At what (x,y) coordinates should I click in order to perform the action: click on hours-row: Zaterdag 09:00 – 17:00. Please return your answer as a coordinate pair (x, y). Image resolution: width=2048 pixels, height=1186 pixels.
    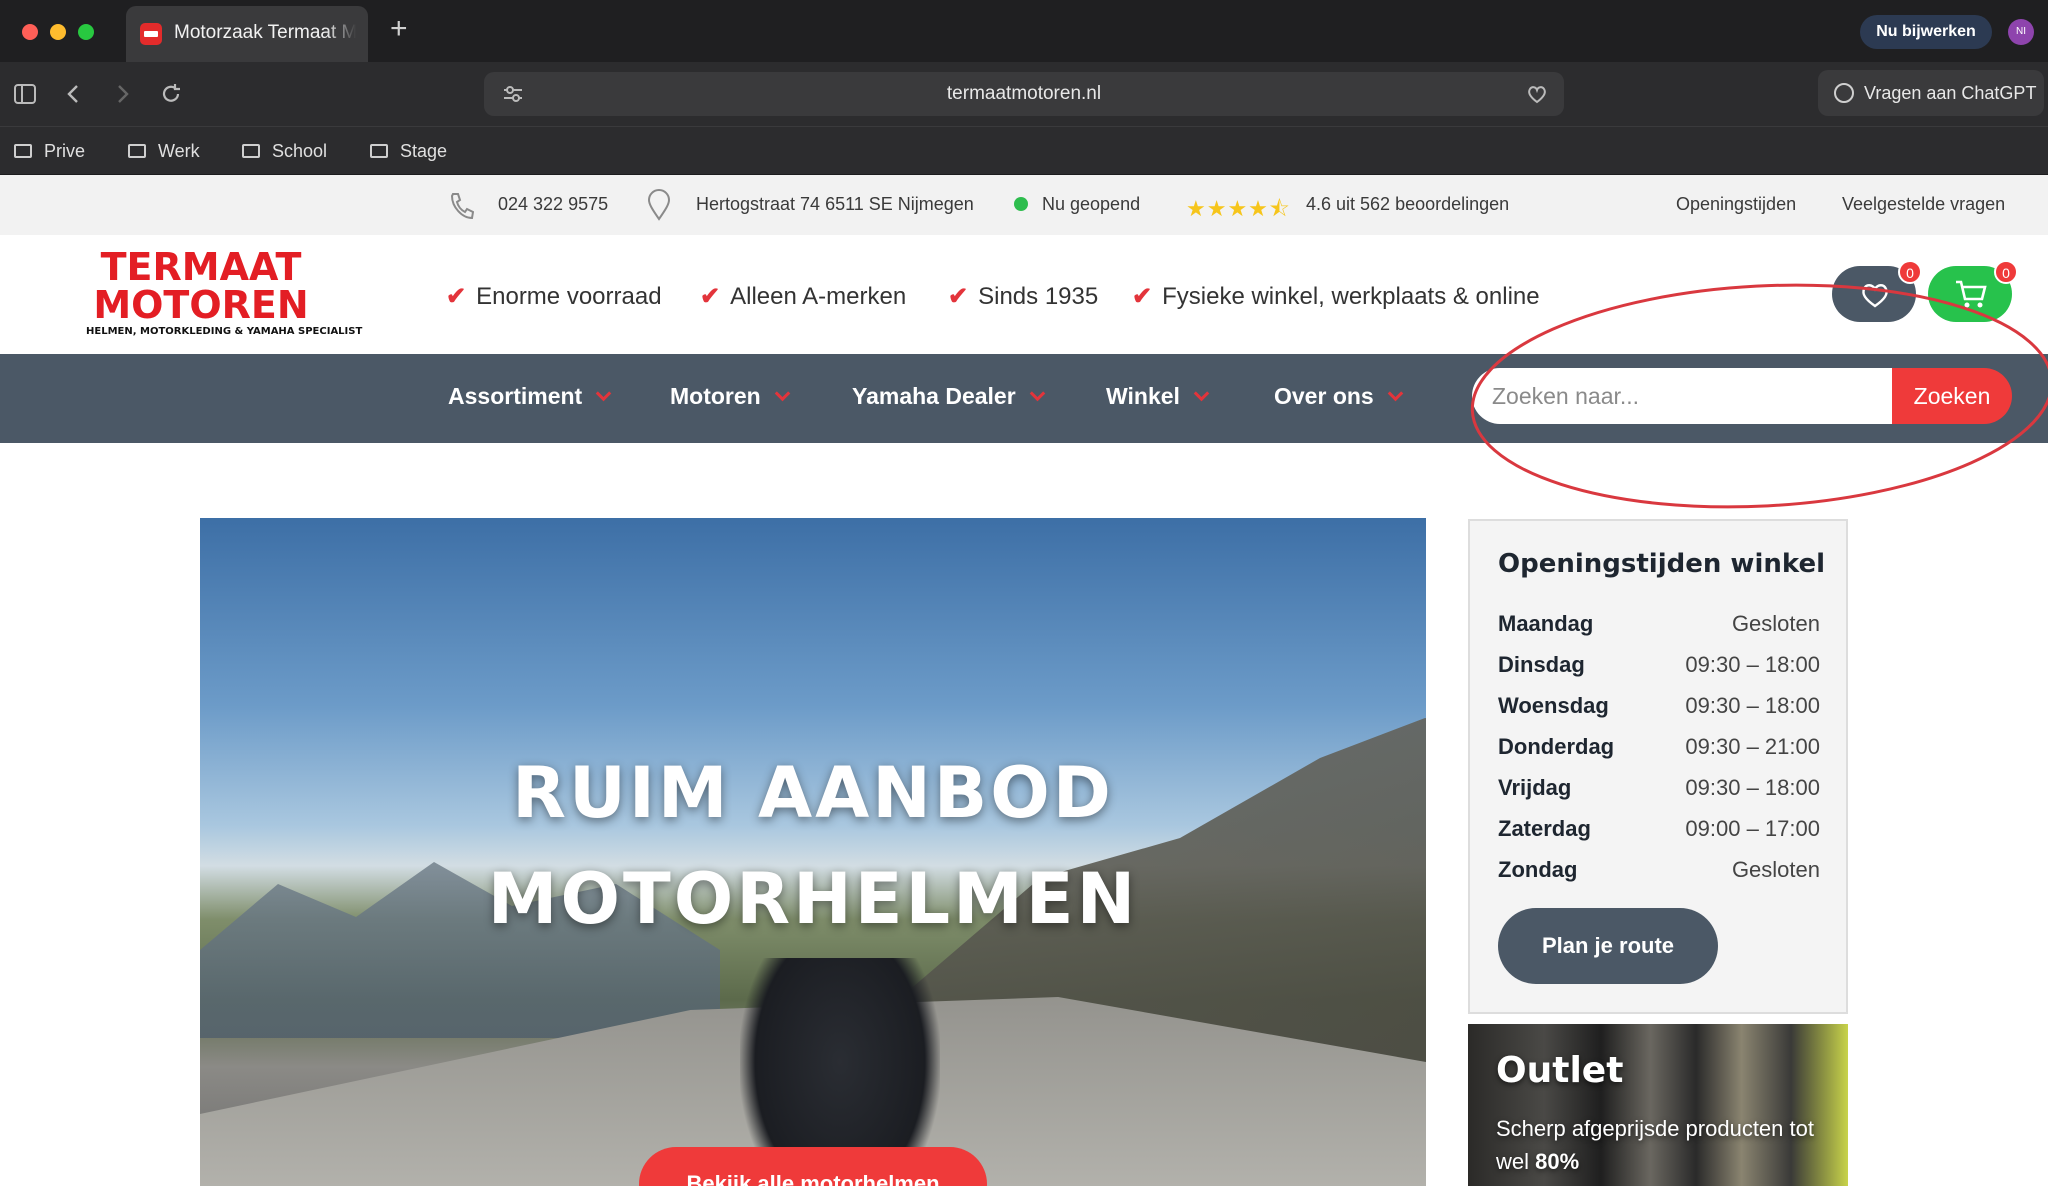
    Looking at the image, I should click on (1659, 832).